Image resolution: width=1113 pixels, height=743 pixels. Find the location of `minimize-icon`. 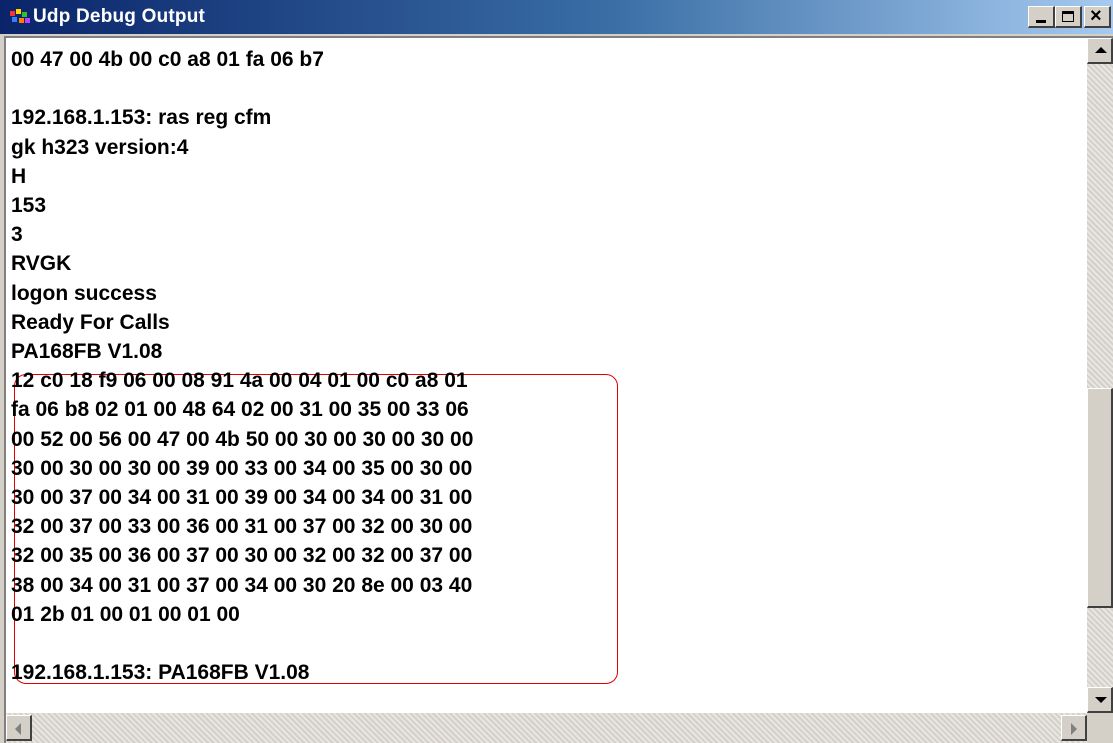

minimize-icon is located at coordinates (1041, 21).